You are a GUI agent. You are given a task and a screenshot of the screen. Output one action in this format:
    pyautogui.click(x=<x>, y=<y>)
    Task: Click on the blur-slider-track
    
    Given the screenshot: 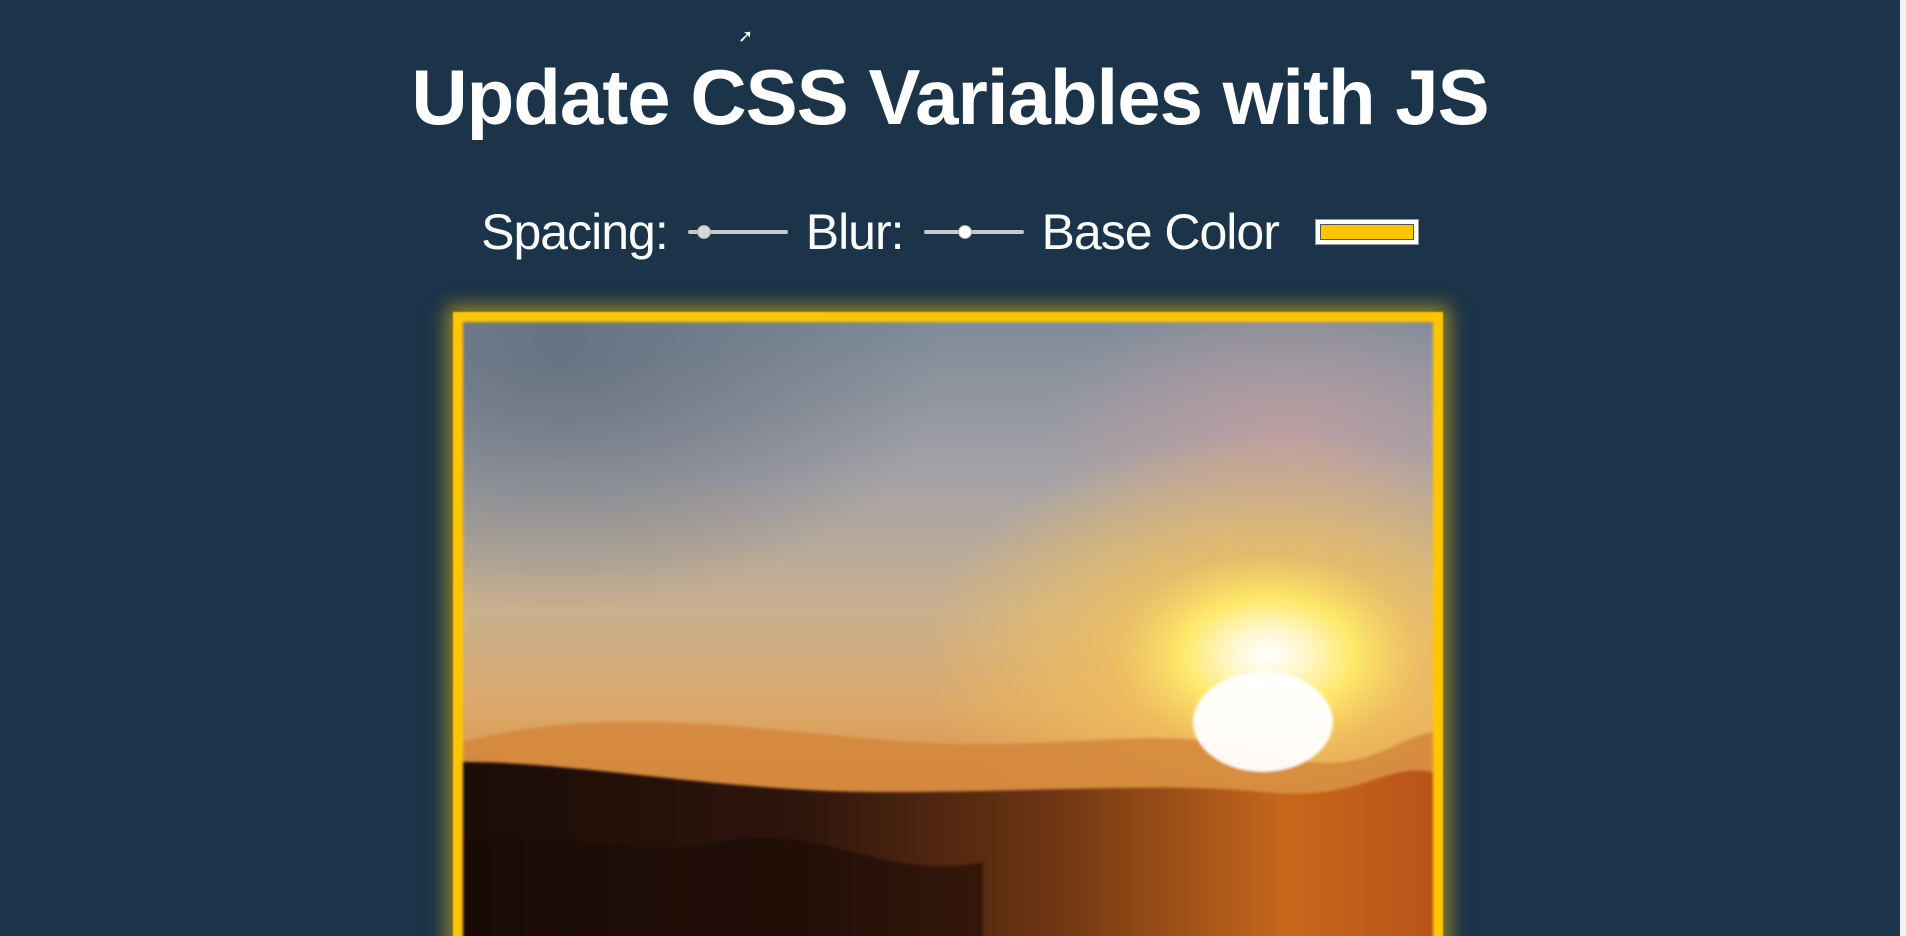 What is the action you would take?
    pyautogui.click(x=973, y=232)
    